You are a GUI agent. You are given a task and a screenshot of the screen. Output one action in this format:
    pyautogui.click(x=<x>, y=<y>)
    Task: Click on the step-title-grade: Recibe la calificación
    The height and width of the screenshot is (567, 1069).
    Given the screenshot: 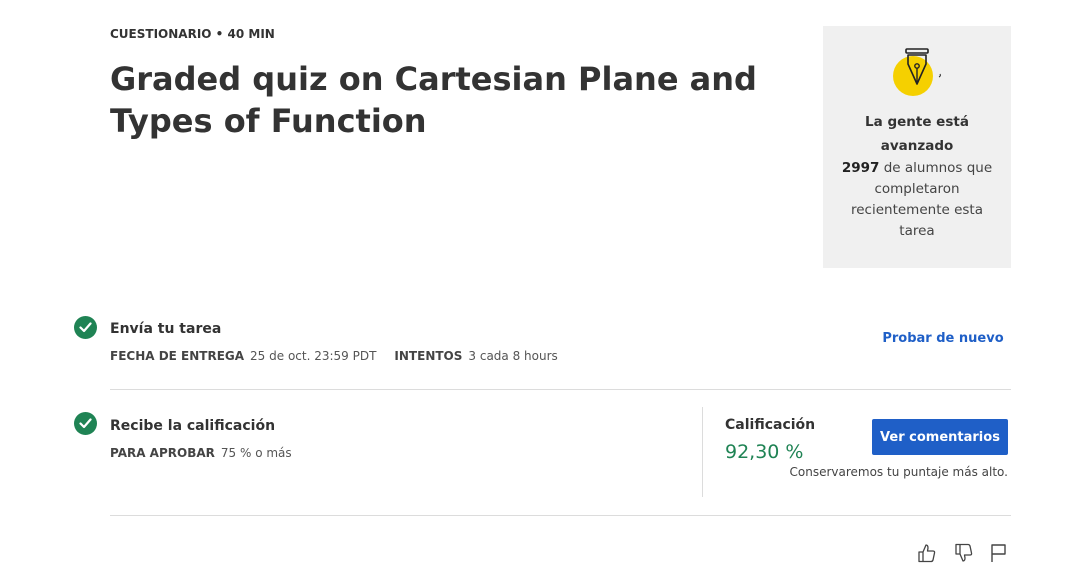 What is the action you would take?
    pyautogui.click(x=193, y=426)
    